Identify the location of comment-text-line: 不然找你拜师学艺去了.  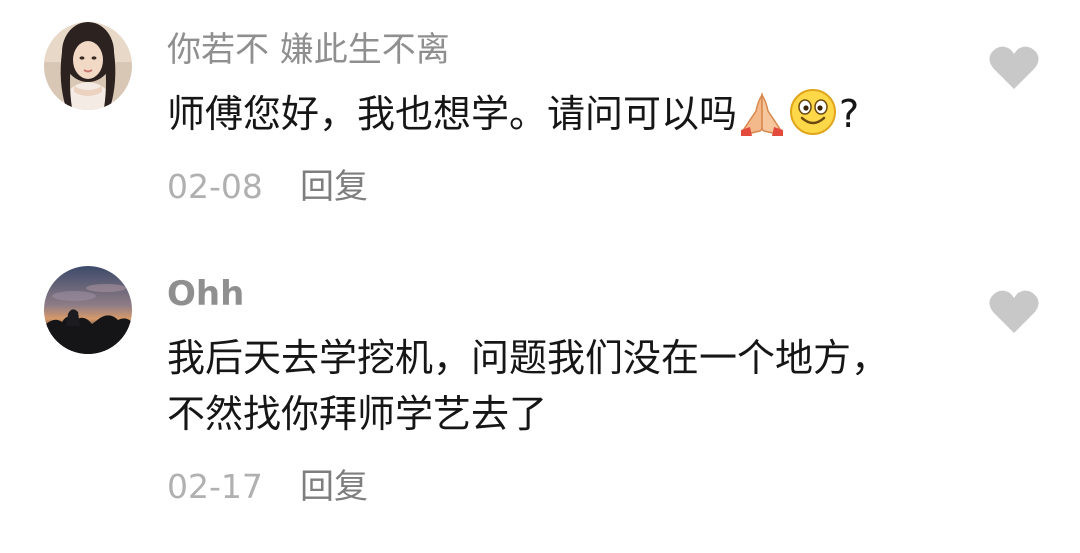
(357, 414).